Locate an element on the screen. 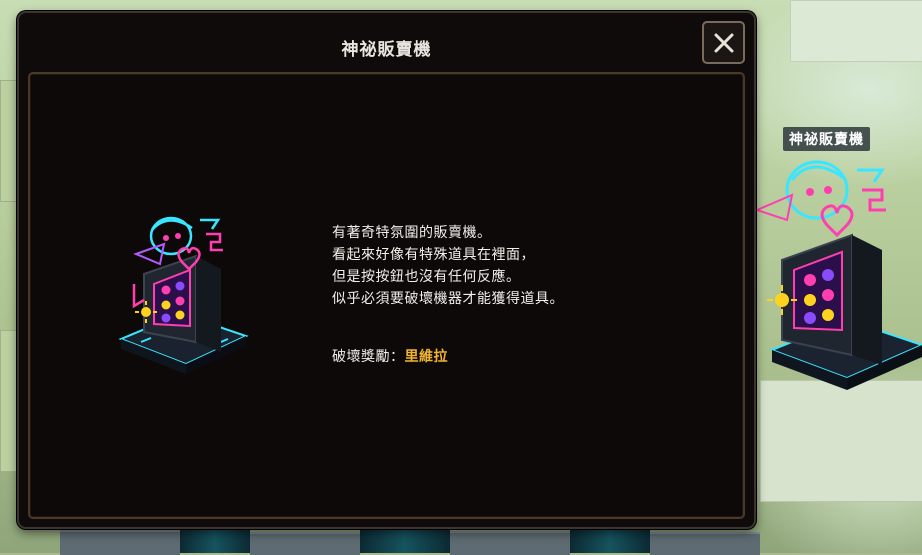  npc-name-label: 神祕販賣機 is located at coordinates (826, 139).